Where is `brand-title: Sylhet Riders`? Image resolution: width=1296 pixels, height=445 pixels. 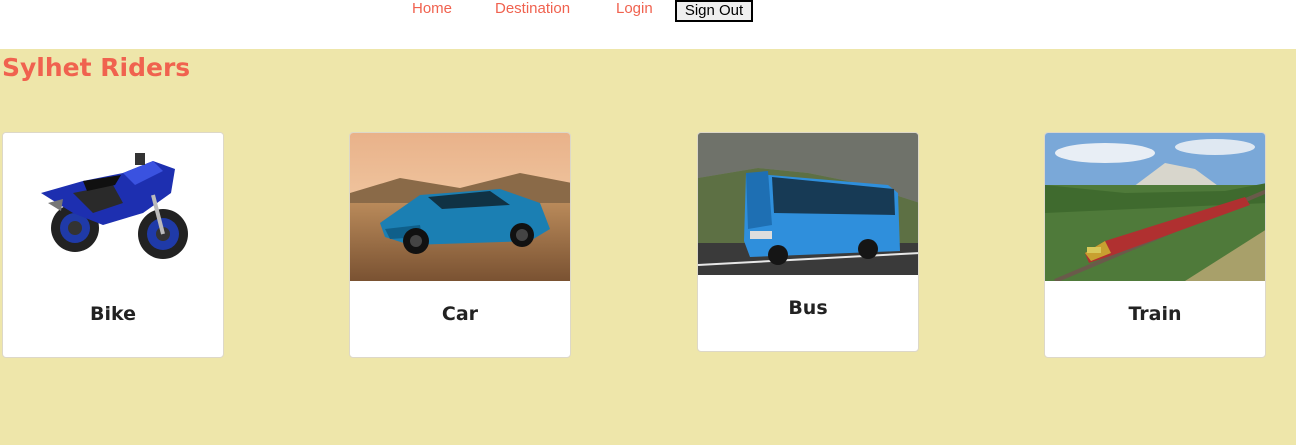
brand-title: Sylhet Riders is located at coordinates (96, 67).